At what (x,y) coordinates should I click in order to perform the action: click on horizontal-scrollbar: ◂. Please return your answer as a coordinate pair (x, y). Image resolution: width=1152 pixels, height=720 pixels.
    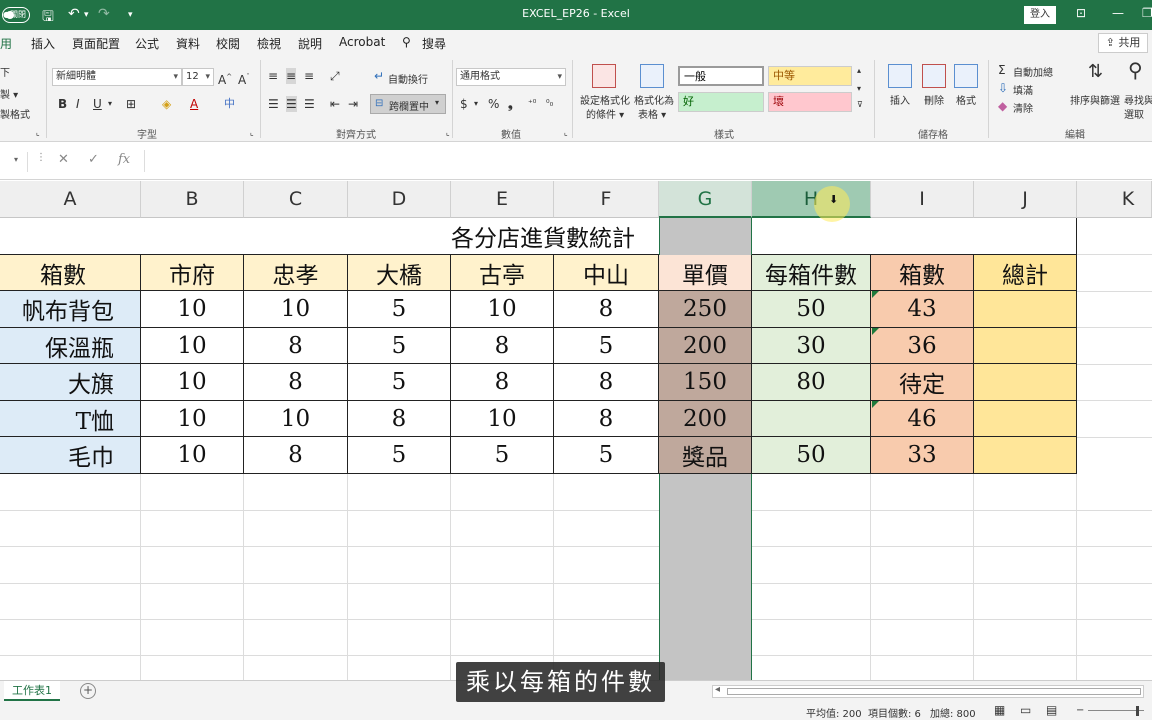
    Looking at the image, I should click on (928, 691).